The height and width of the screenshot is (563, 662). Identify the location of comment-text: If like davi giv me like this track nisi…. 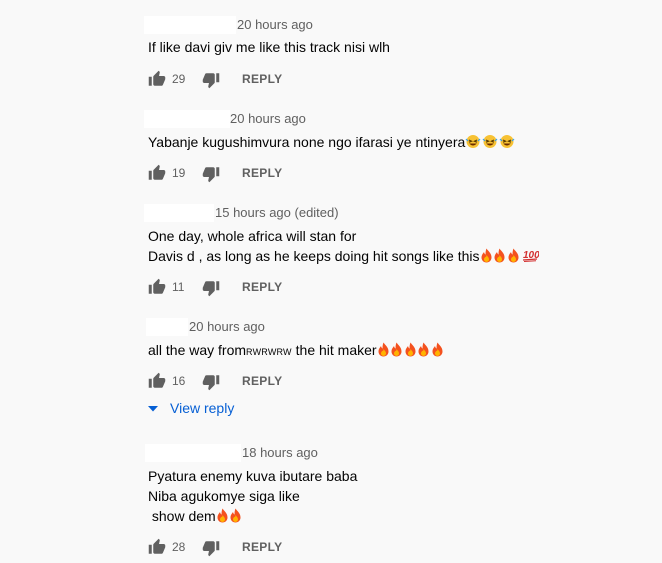
(269, 47).